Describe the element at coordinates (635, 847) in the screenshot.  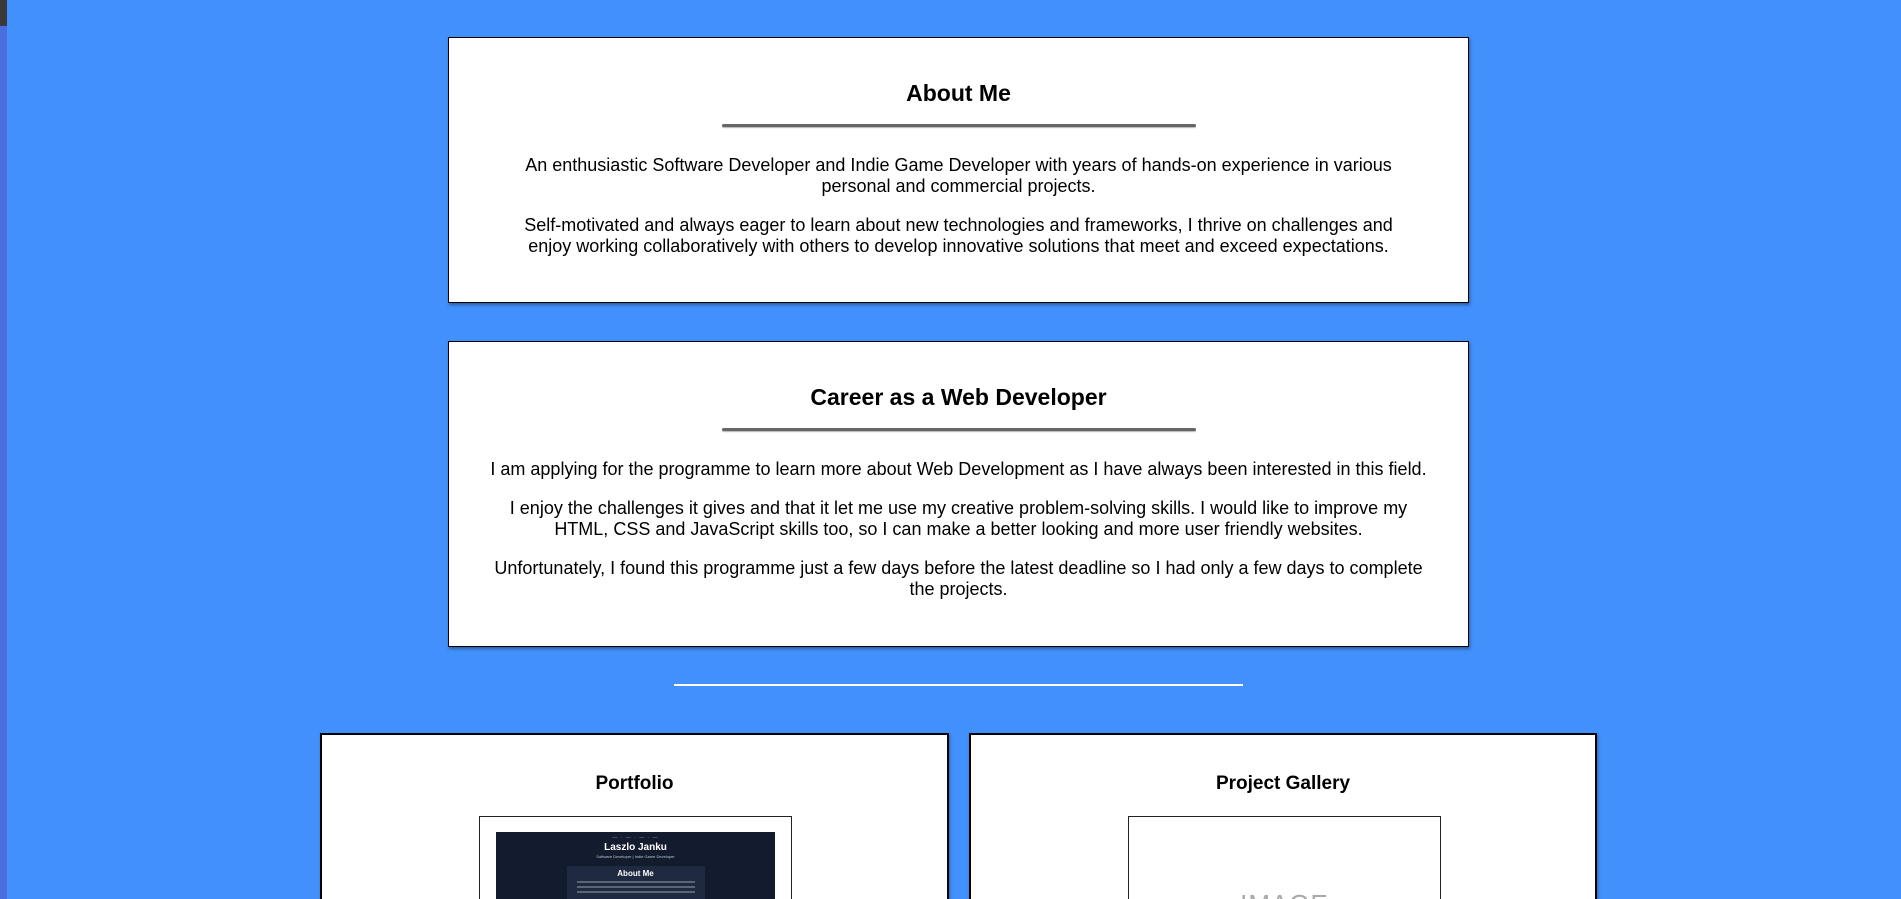
I see `preview-name: Laszlo Janku` at that location.